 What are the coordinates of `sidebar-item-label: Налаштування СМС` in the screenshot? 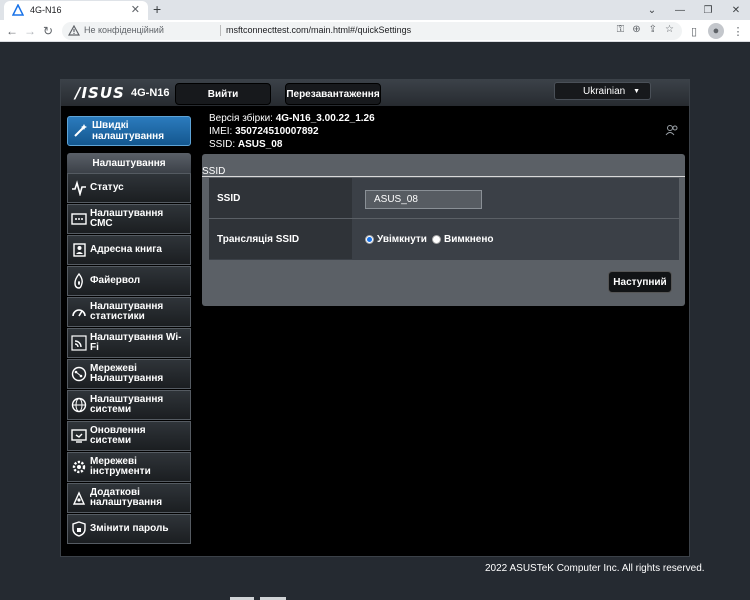 It's located at (127, 218).